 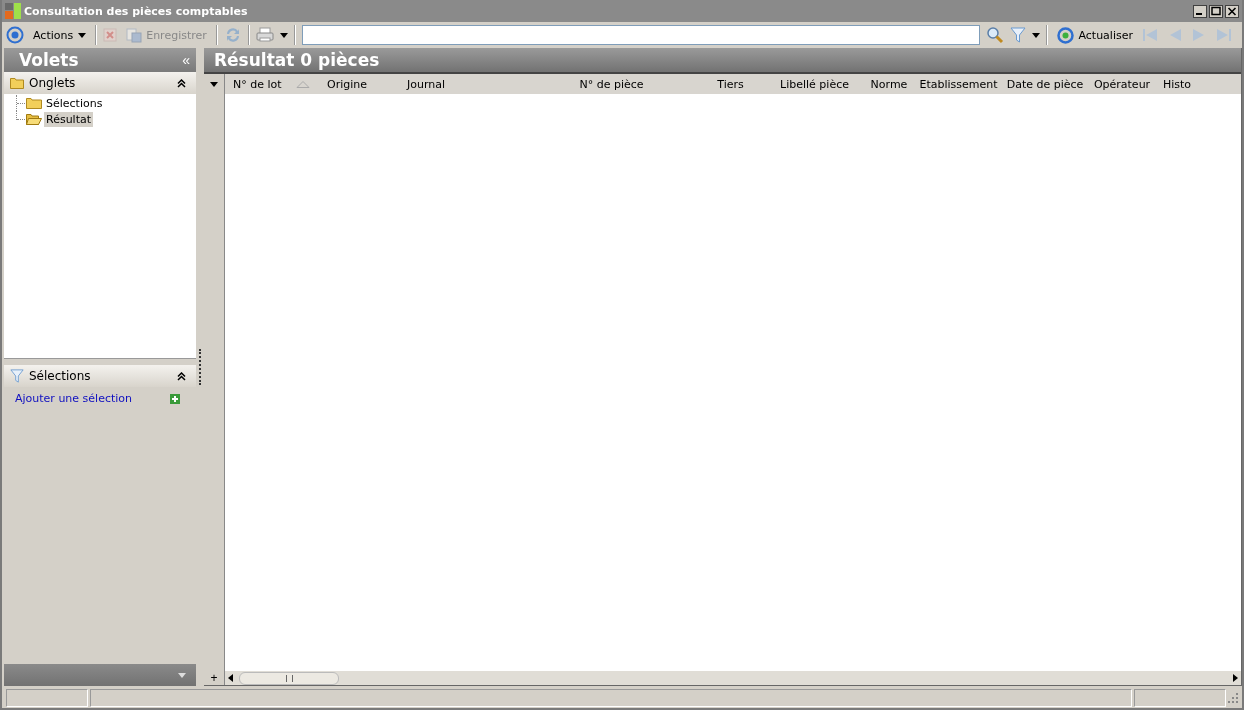 I want to click on result-title: Résultat 0 pièces, so click(x=297, y=60).